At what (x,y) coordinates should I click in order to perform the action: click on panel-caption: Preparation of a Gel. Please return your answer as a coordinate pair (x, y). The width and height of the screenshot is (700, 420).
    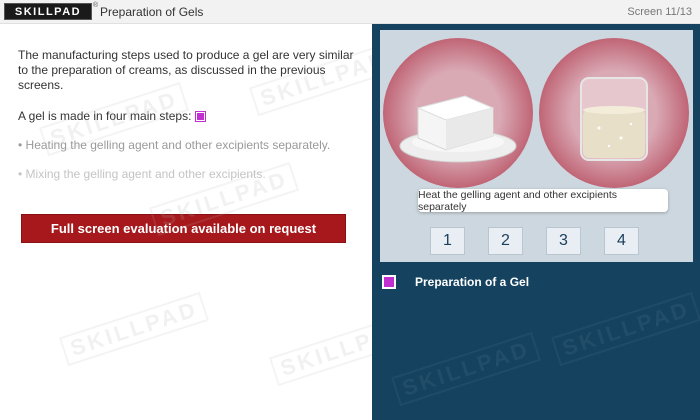
    Looking at the image, I should click on (455, 282).